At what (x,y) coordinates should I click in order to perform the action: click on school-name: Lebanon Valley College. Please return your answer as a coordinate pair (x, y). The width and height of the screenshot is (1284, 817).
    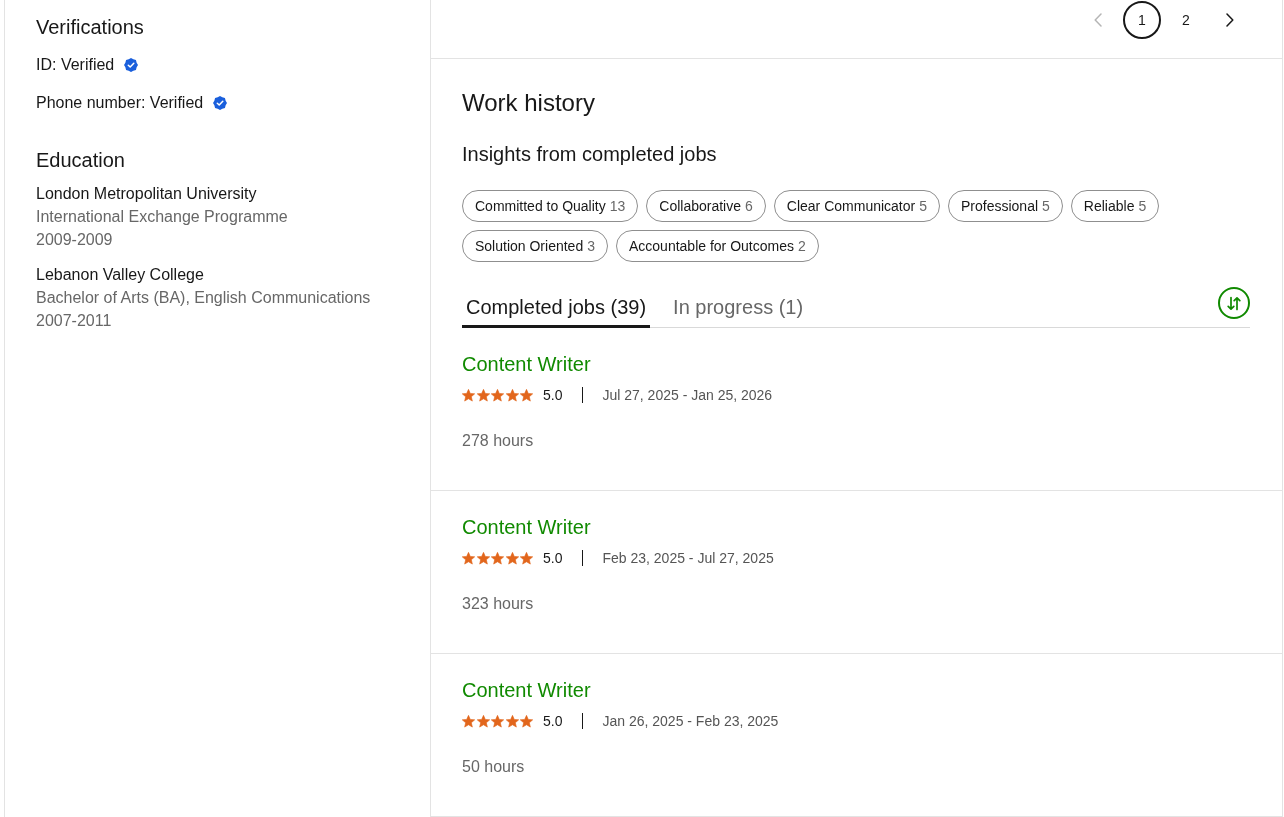
    Looking at the image, I should click on (120, 275).